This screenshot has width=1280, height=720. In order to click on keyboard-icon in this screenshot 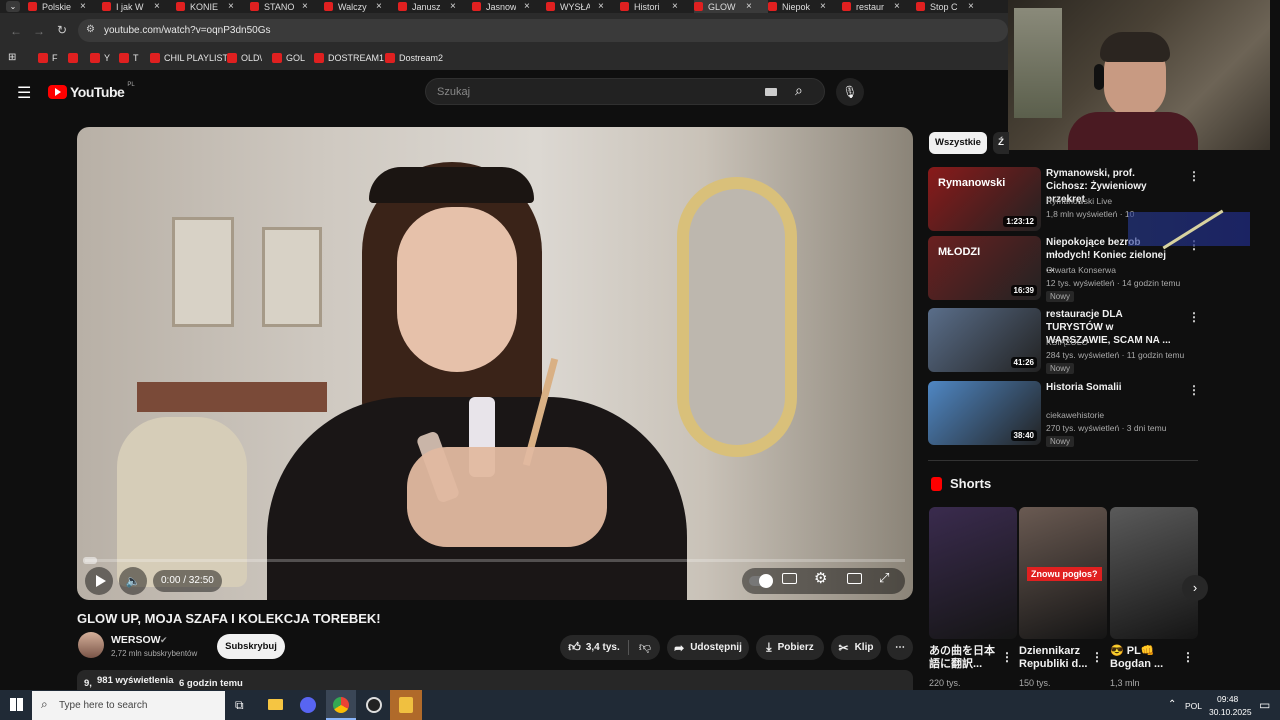, I will do `click(771, 92)`.